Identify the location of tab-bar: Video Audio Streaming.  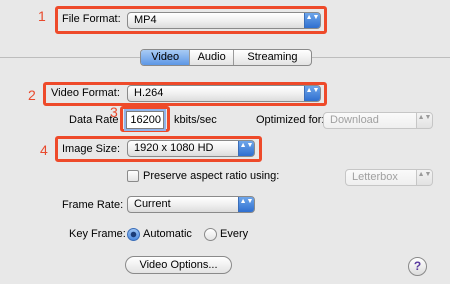
(226, 57).